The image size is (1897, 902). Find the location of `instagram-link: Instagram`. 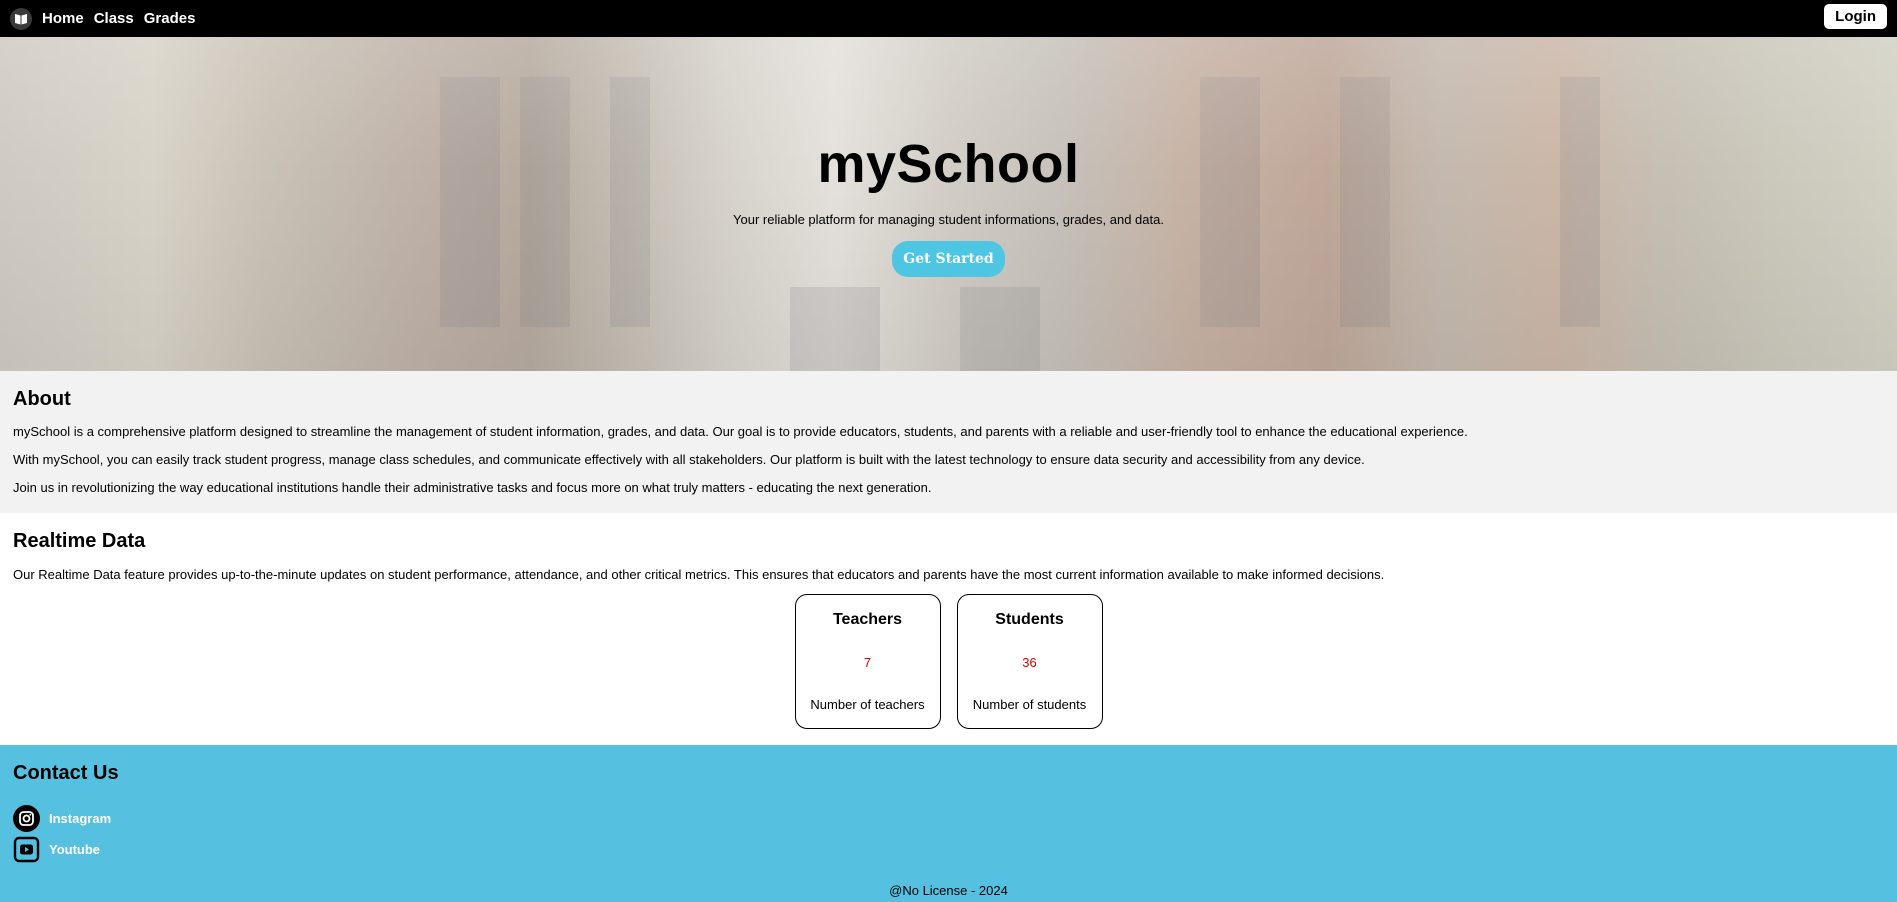

instagram-link: Instagram is located at coordinates (80, 818).